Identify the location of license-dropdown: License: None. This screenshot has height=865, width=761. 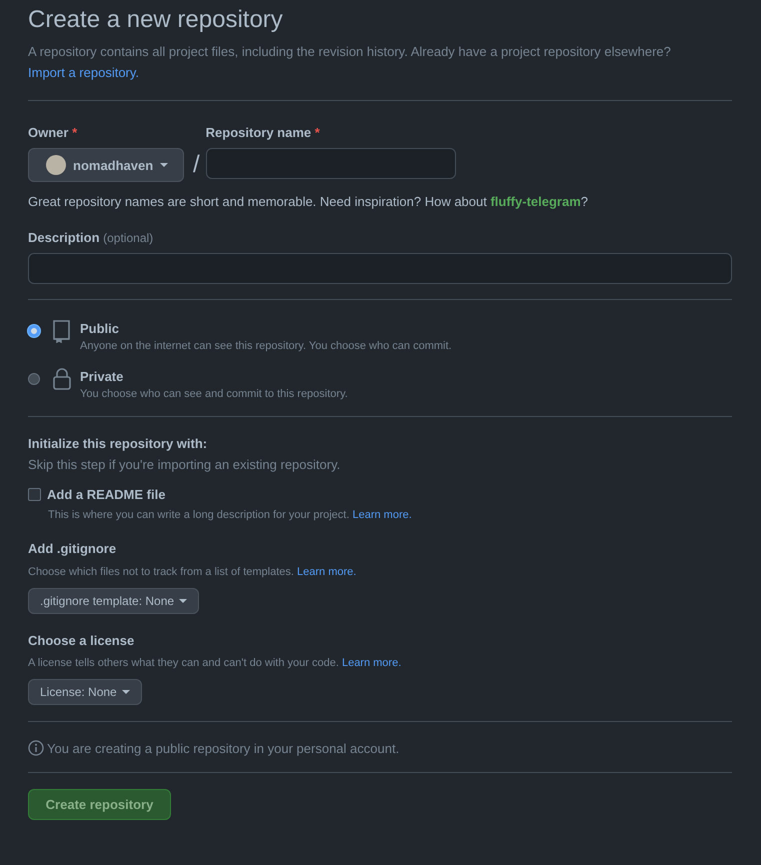
(85, 692).